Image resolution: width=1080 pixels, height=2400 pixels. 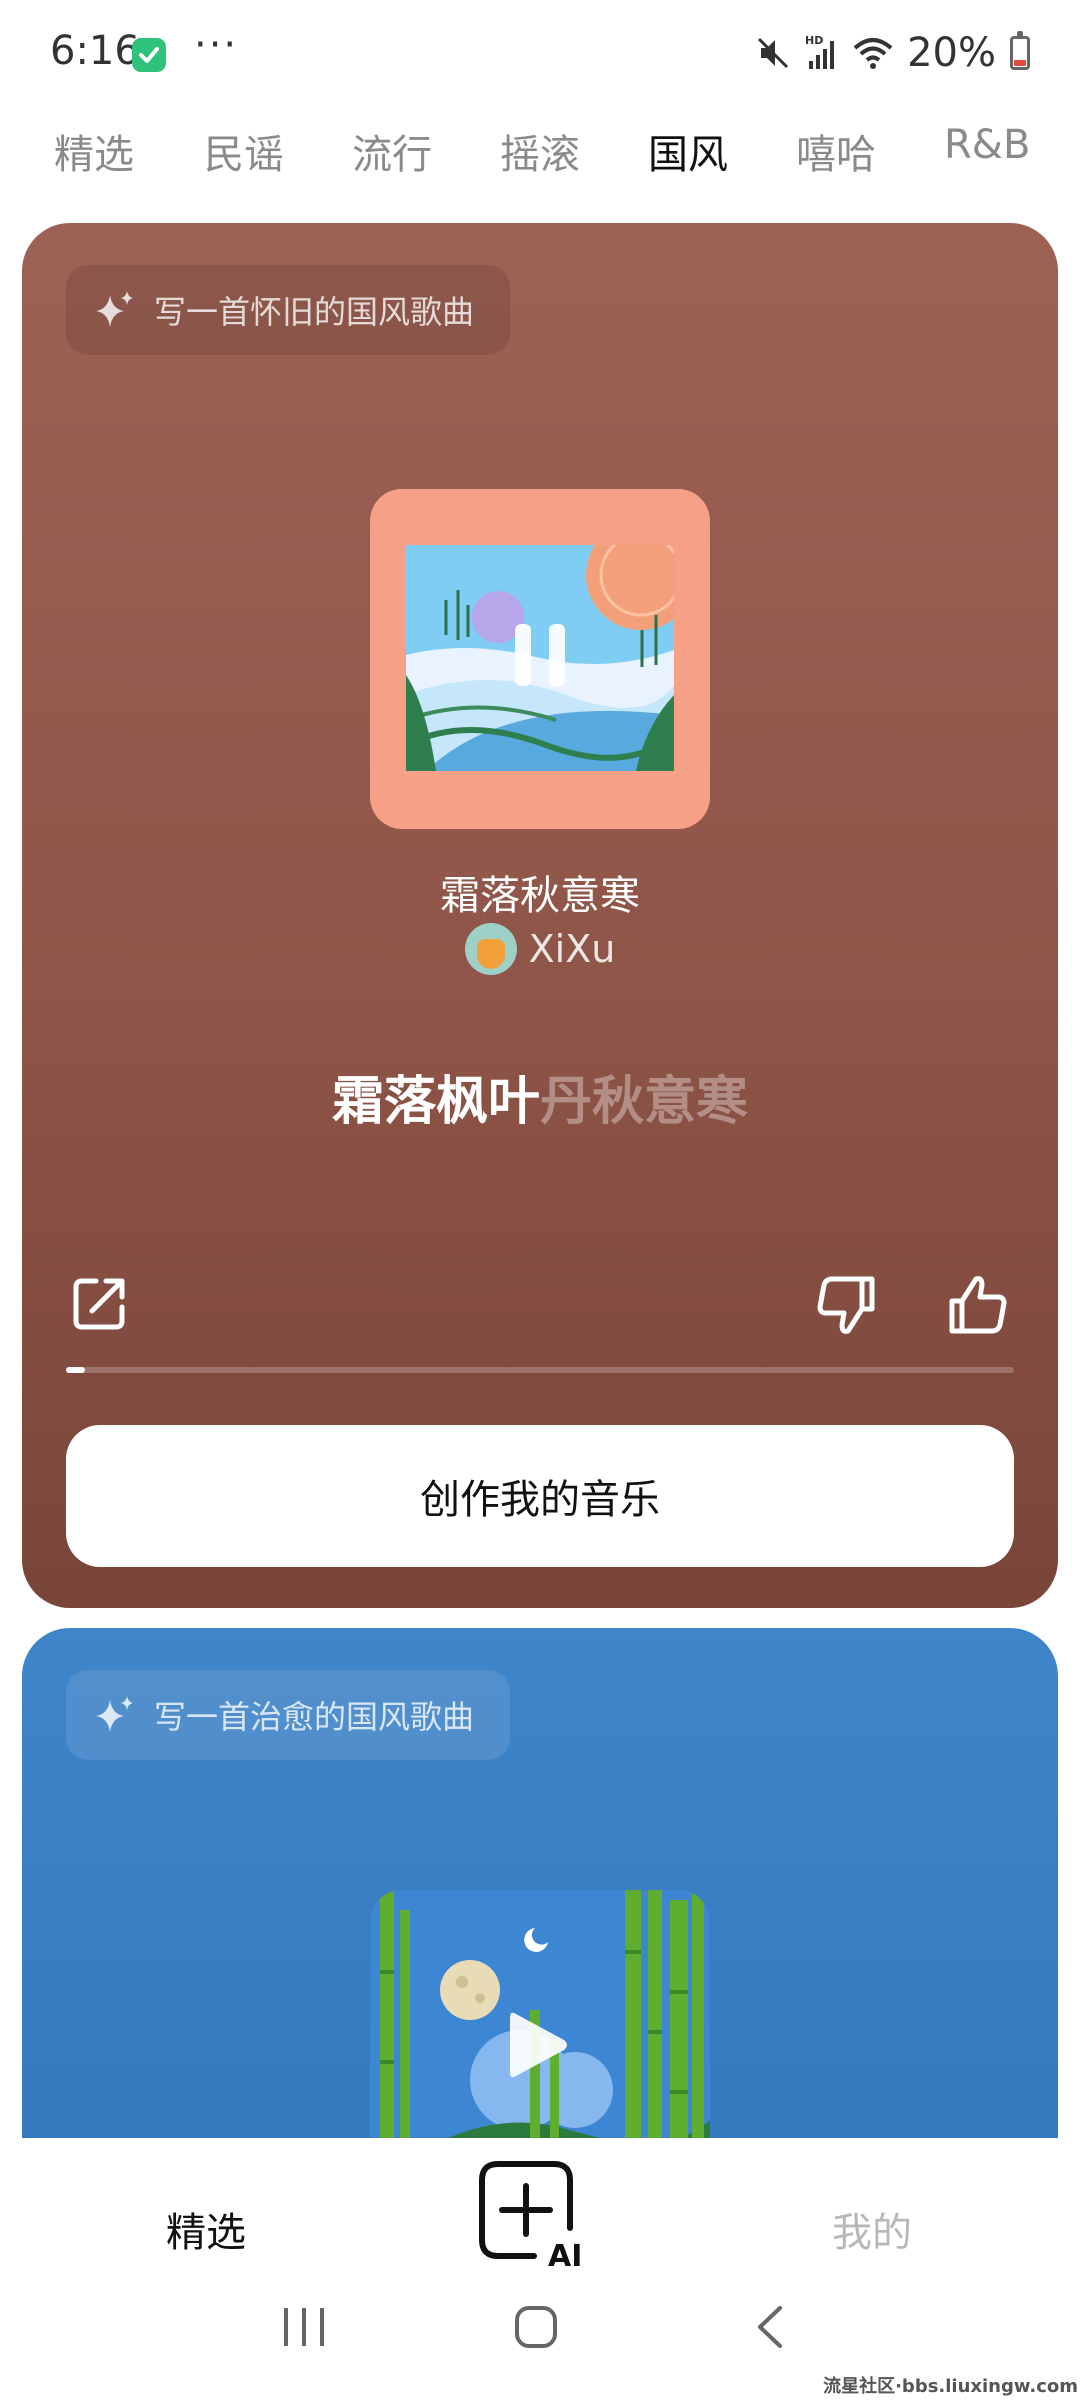 I want to click on tab-rock: 摇滚, so click(x=540, y=151).